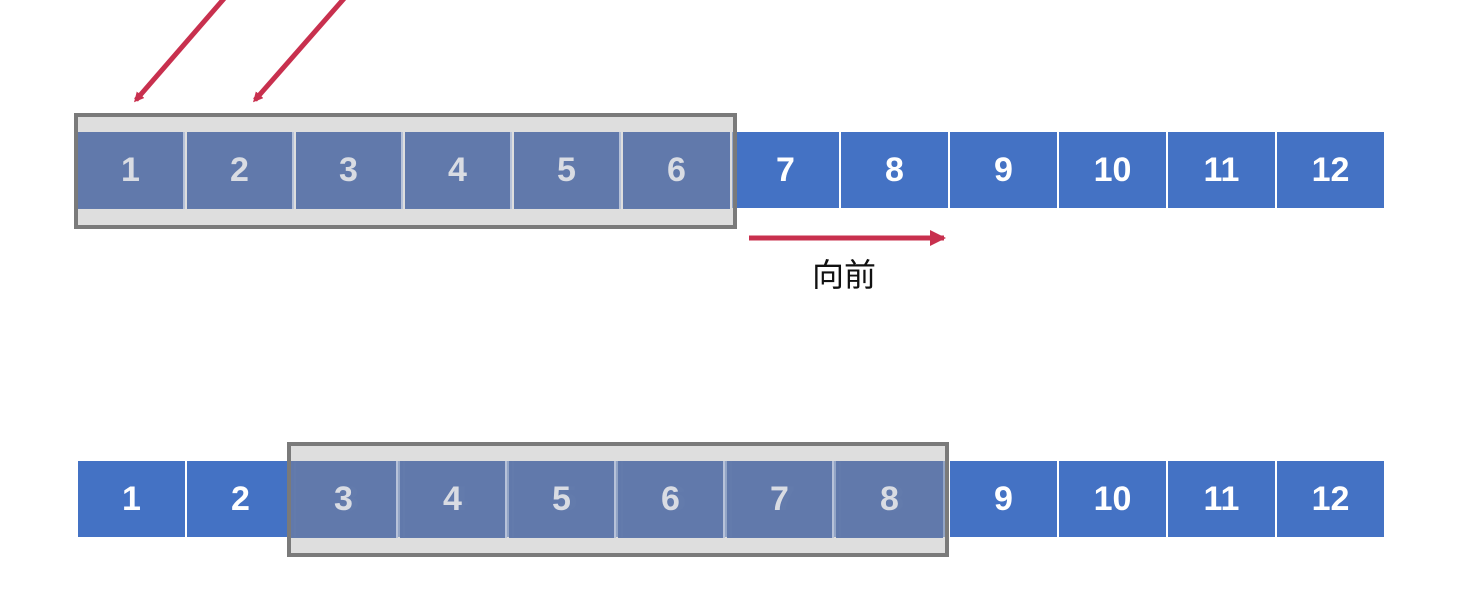 This screenshot has height=598, width=1458. What do you see at coordinates (844, 275) in the screenshot?
I see `forward-label: 向前` at bounding box center [844, 275].